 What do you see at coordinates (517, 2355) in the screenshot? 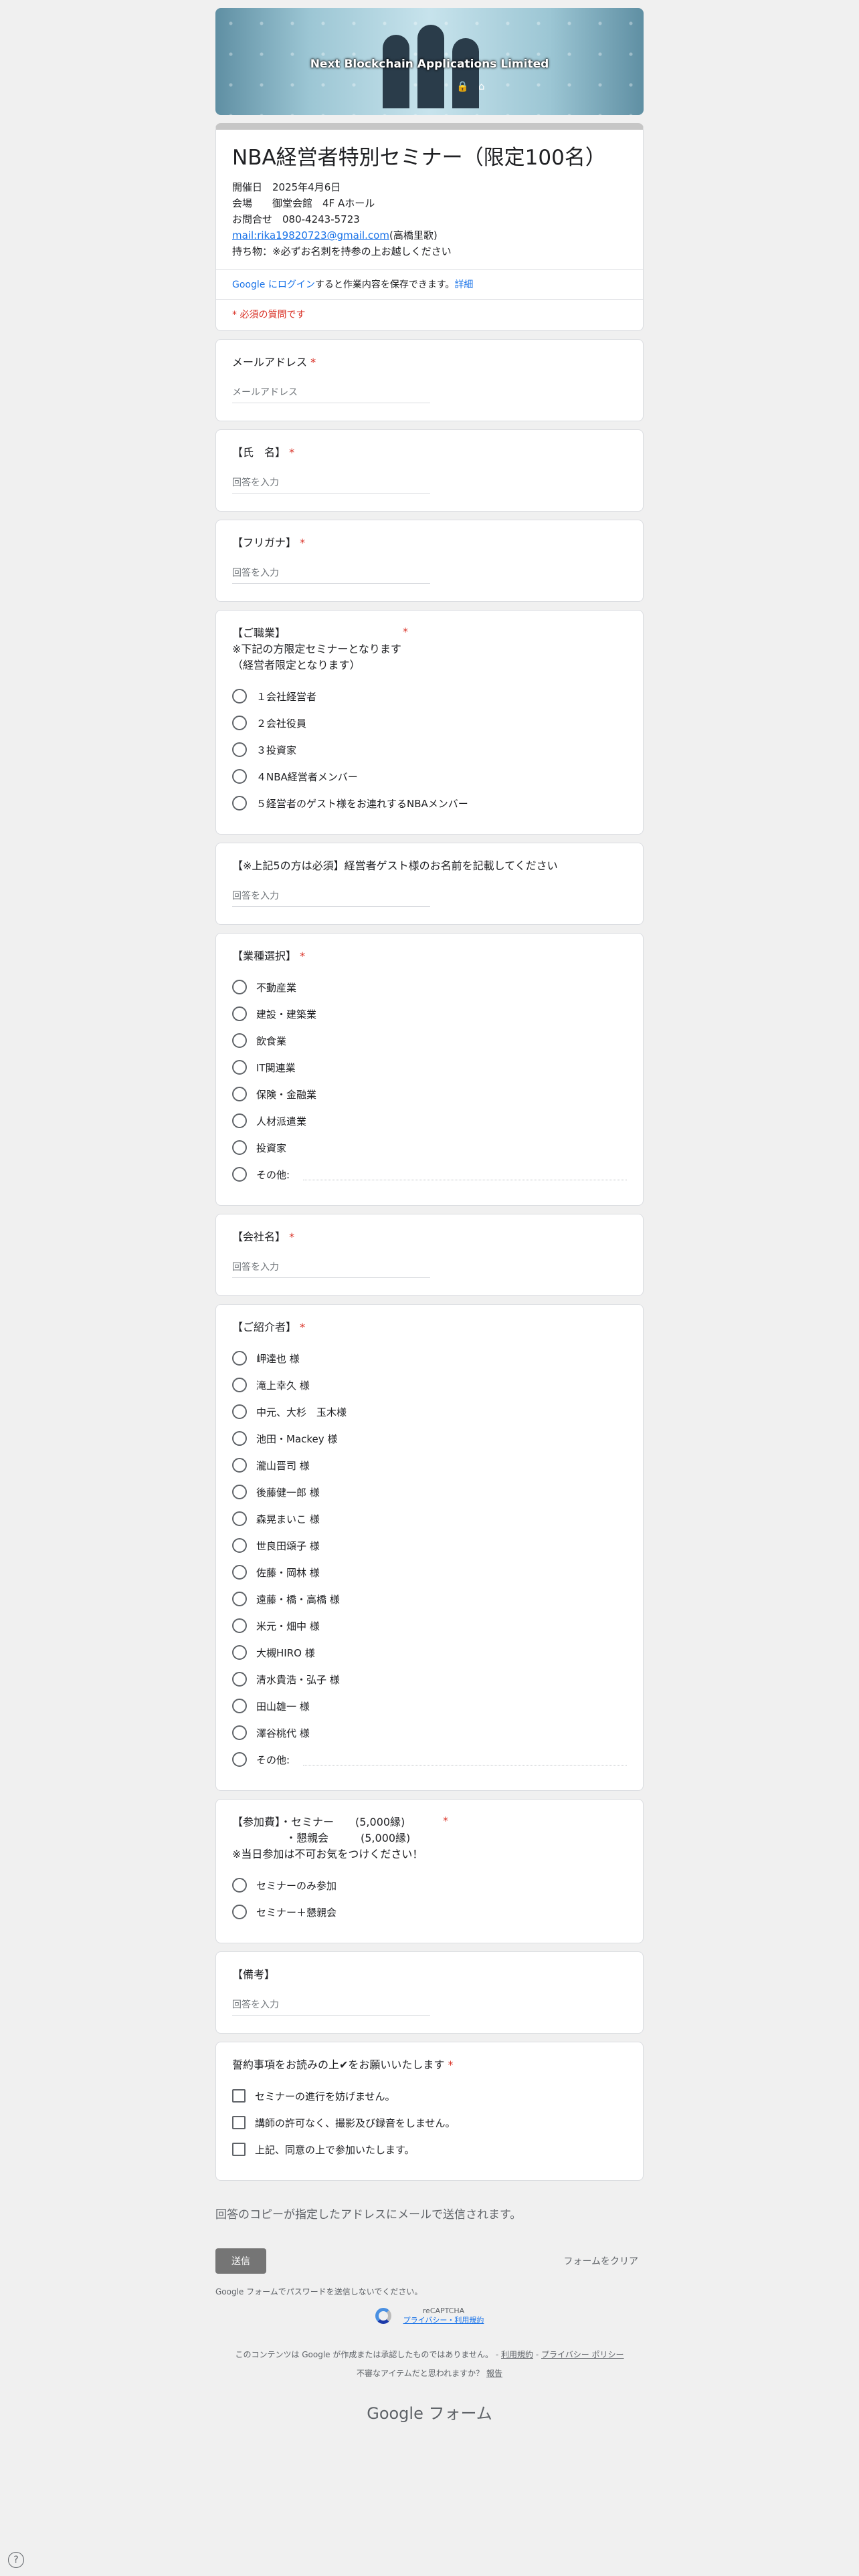
I see `terms-link: 利用規約` at bounding box center [517, 2355].